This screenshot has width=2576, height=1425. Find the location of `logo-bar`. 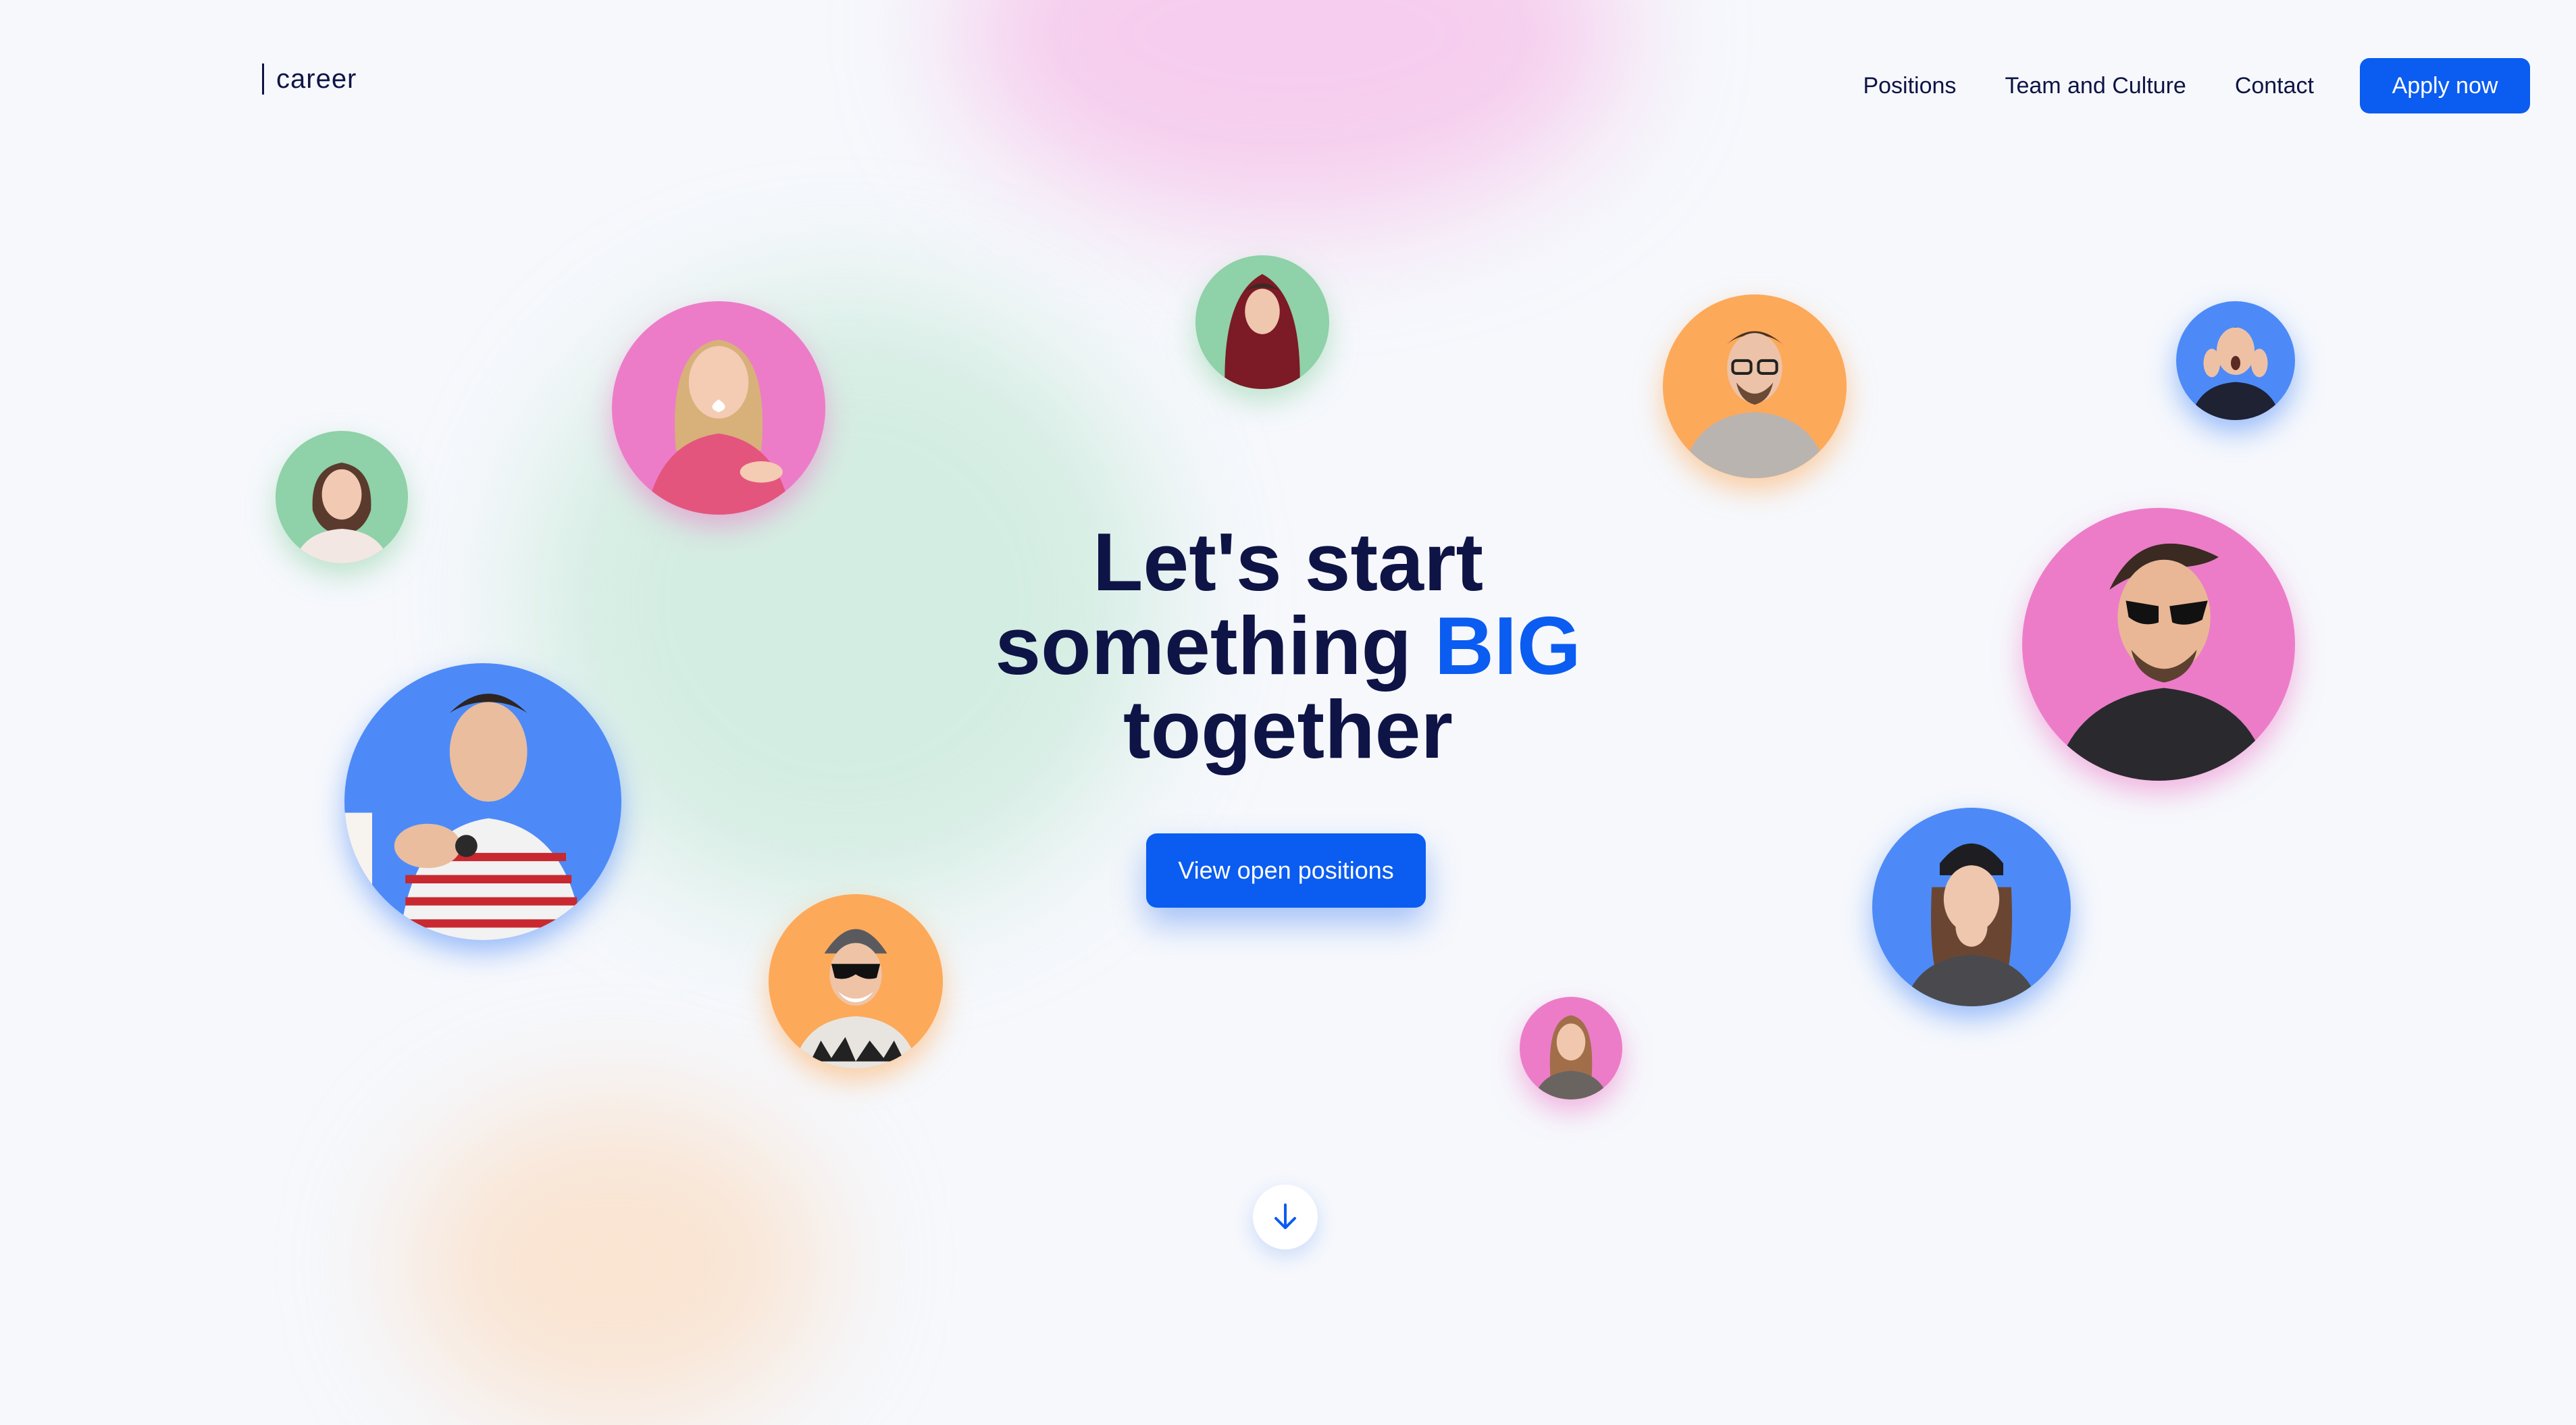

logo-bar is located at coordinates (263, 79).